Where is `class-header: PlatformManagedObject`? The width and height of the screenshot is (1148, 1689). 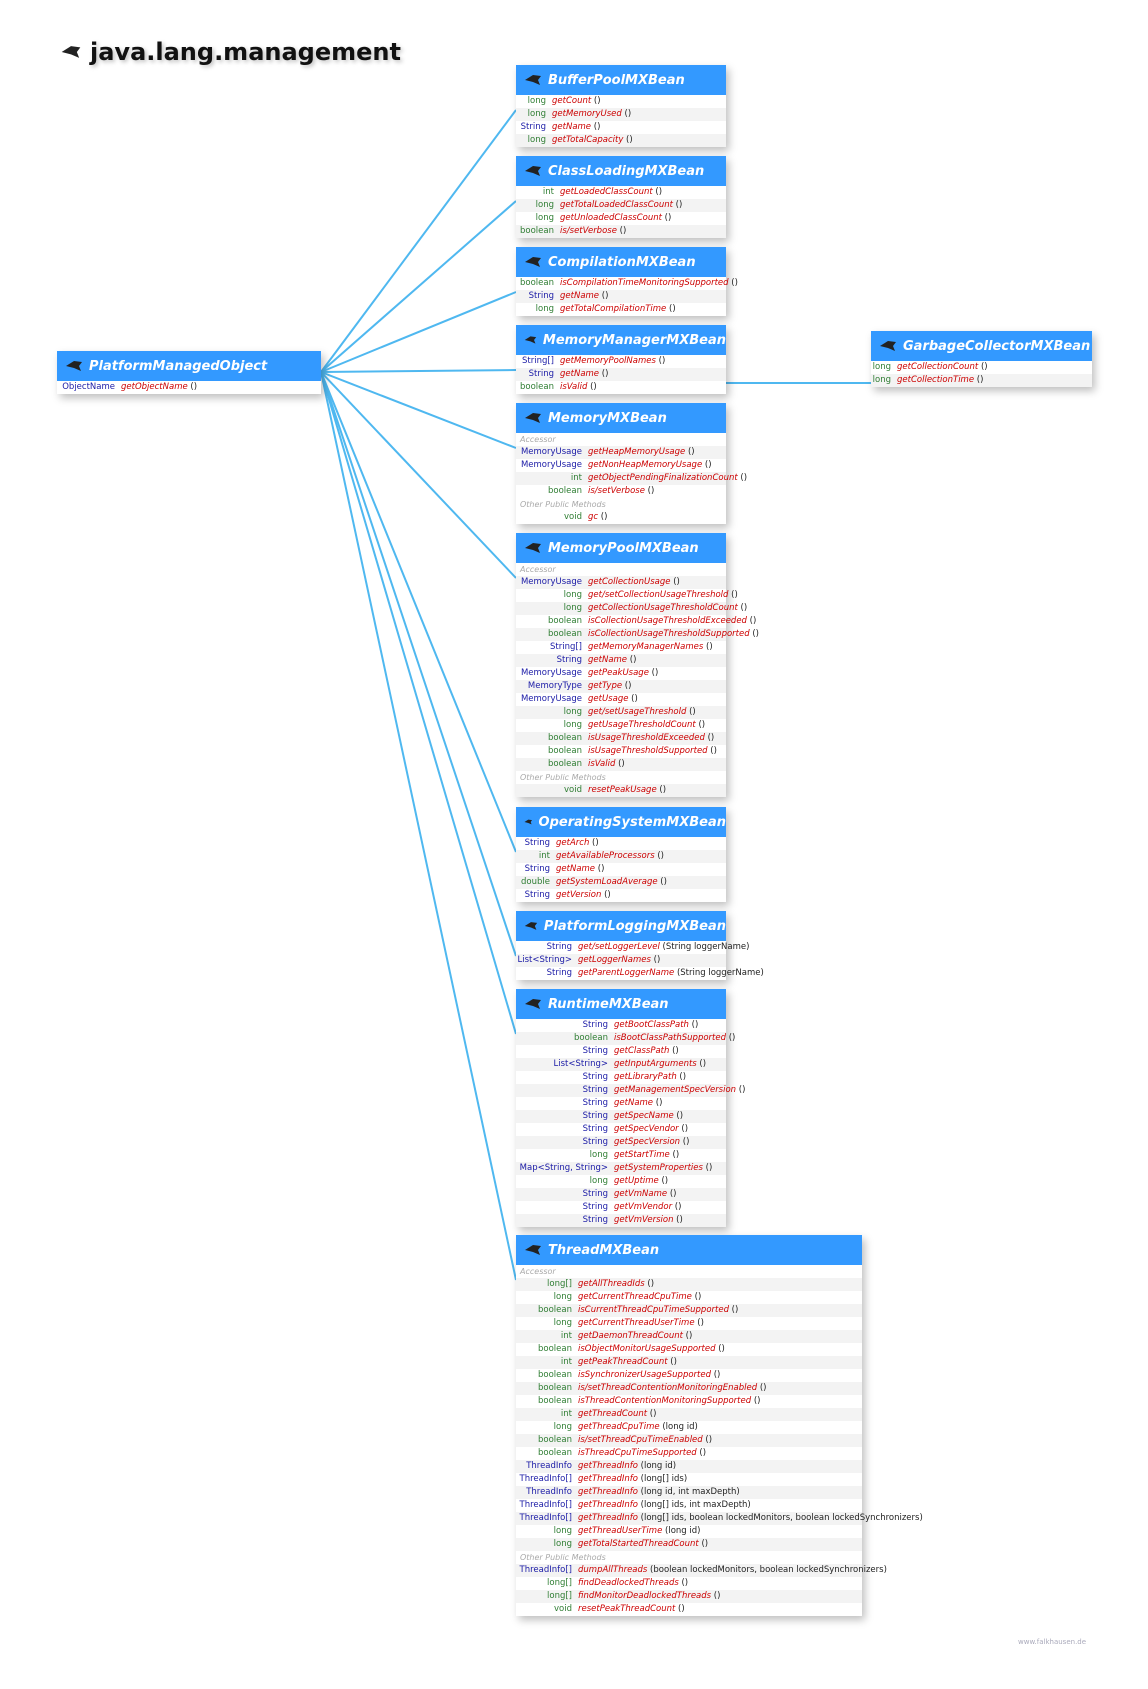 class-header: PlatformManagedObject is located at coordinates (189, 366).